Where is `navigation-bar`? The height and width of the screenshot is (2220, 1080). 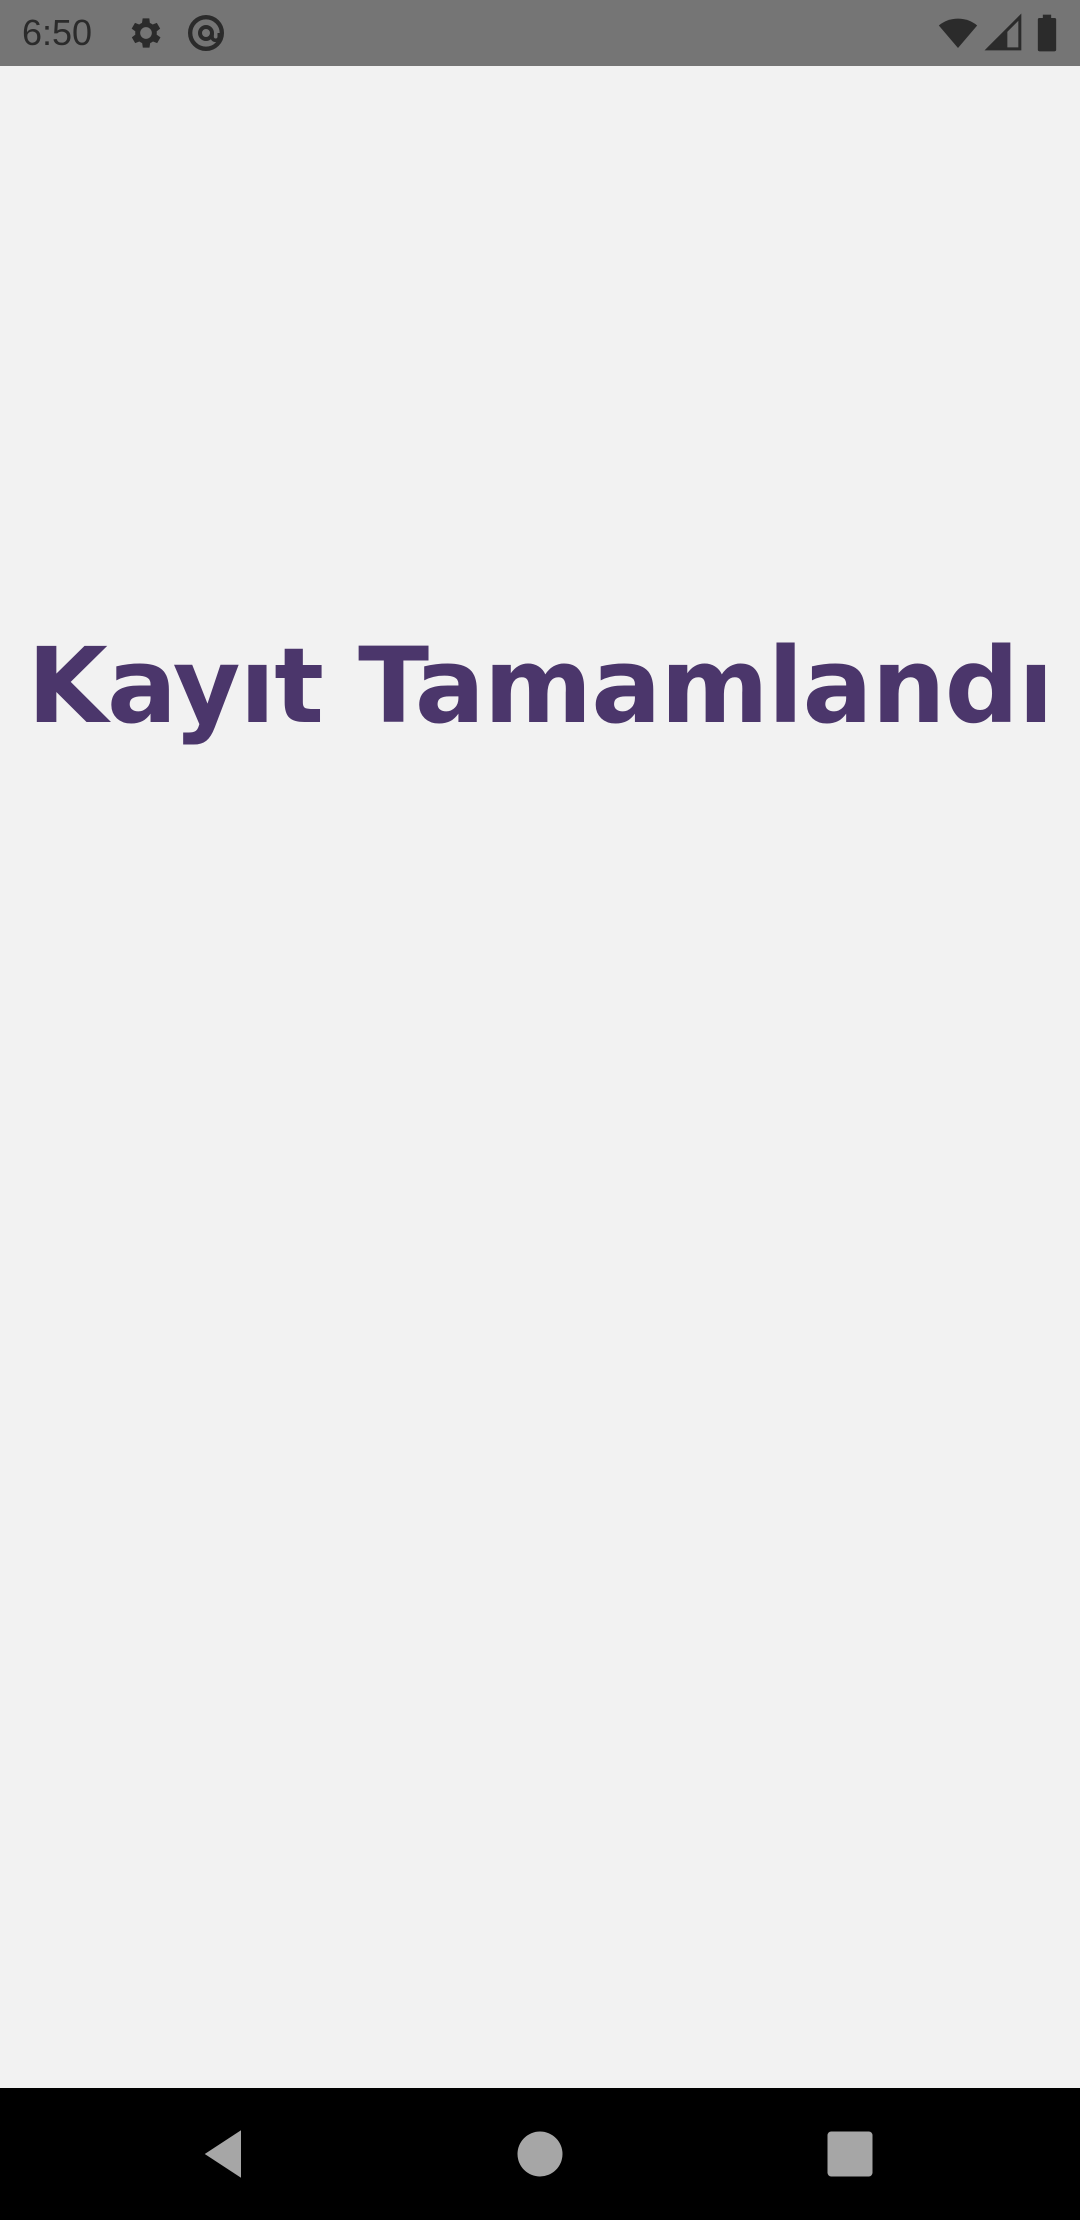 navigation-bar is located at coordinates (540, 2154).